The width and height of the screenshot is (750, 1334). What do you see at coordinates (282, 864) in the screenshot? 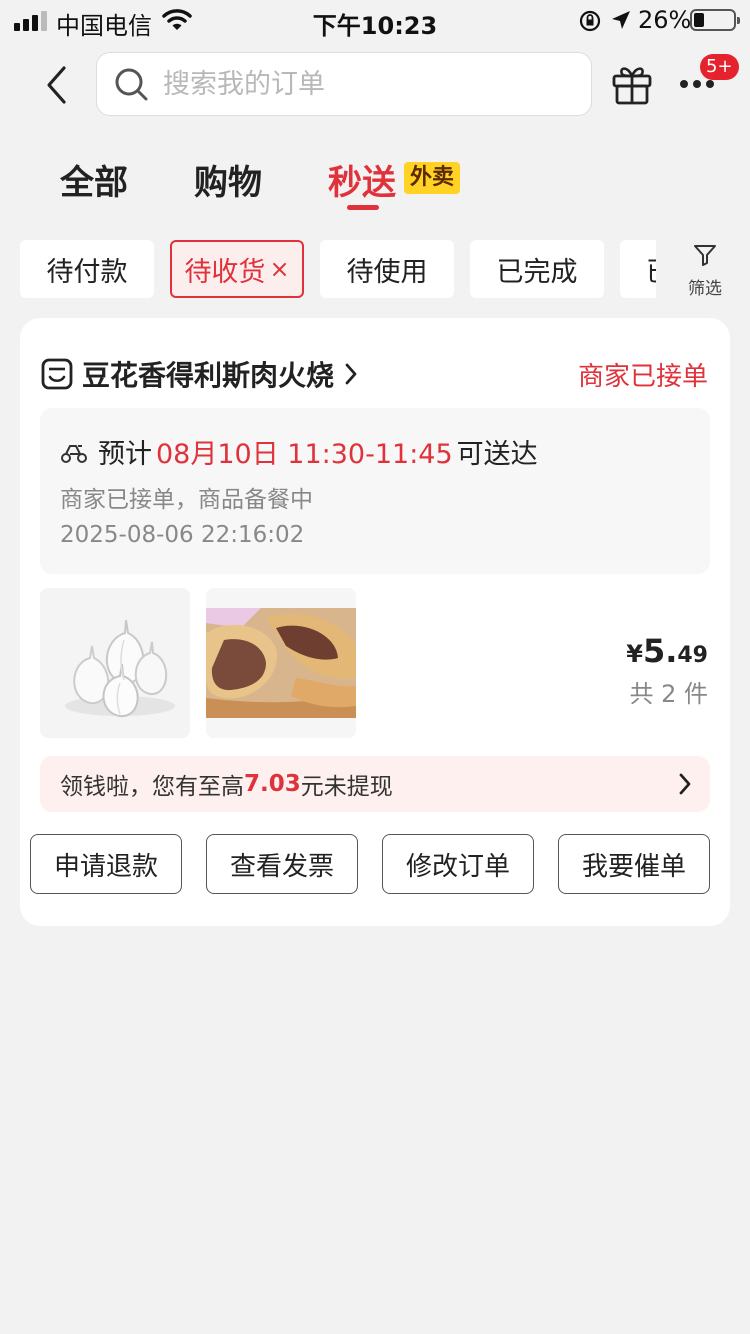
I see `view-invoice-button: 查看发票` at bounding box center [282, 864].